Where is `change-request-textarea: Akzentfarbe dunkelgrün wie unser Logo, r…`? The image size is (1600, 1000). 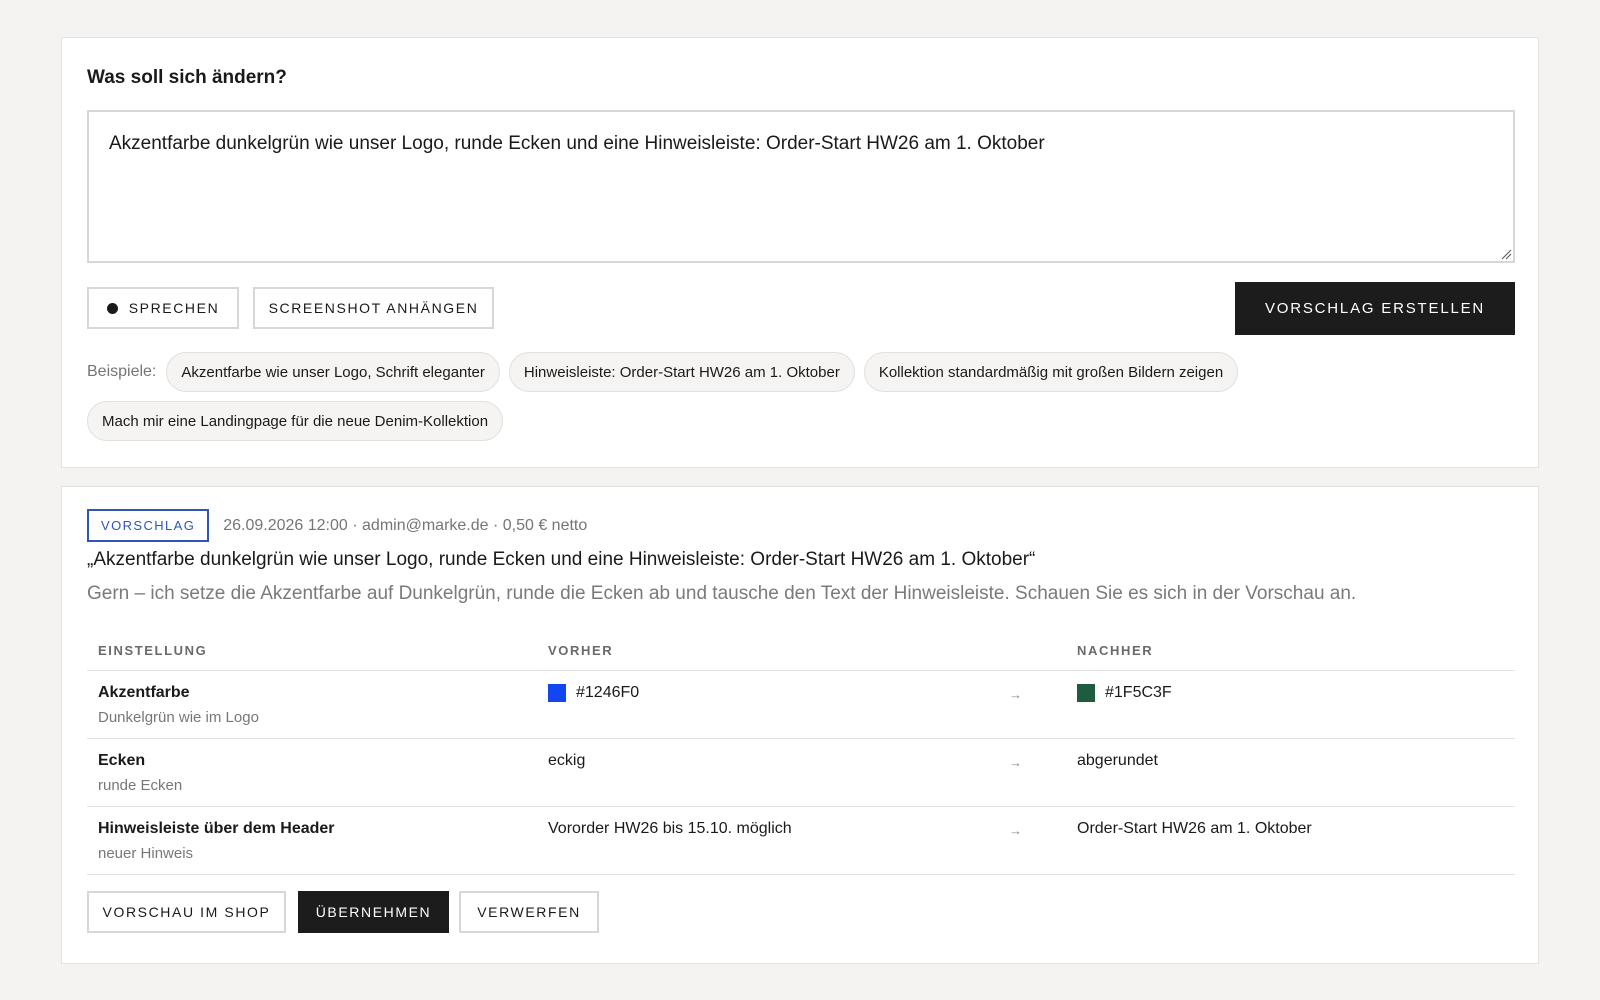
change-request-textarea: Akzentfarbe dunkelgrün wie unser Logo, r… is located at coordinates (801, 186).